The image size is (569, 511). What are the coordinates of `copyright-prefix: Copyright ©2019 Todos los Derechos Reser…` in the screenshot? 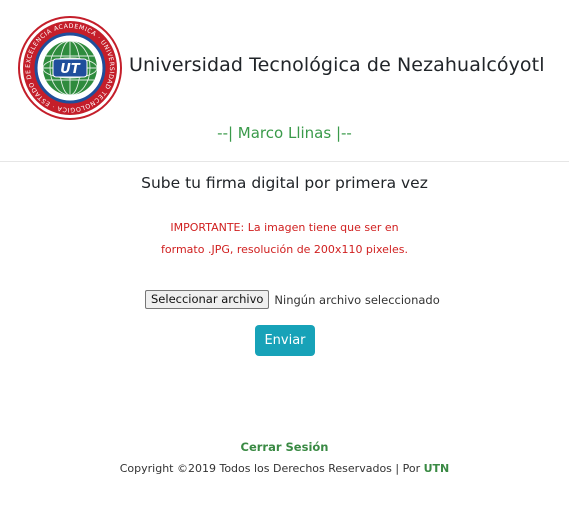 It's located at (271, 468).